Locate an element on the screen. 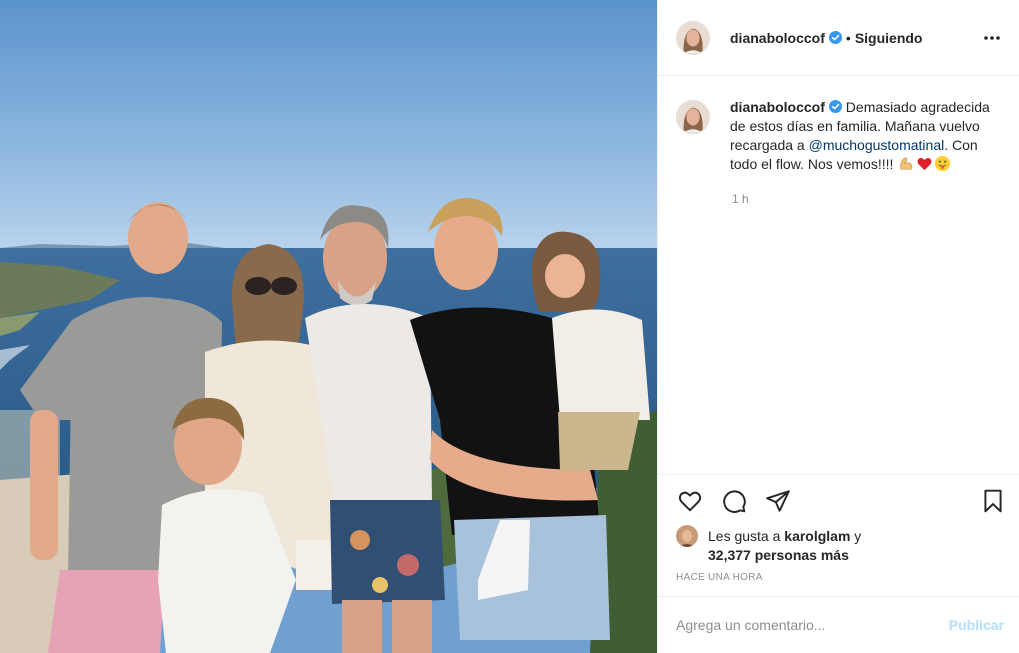 The height and width of the screenshot is (653, 1019). caption-avatar is located at coordinates (693, 117).